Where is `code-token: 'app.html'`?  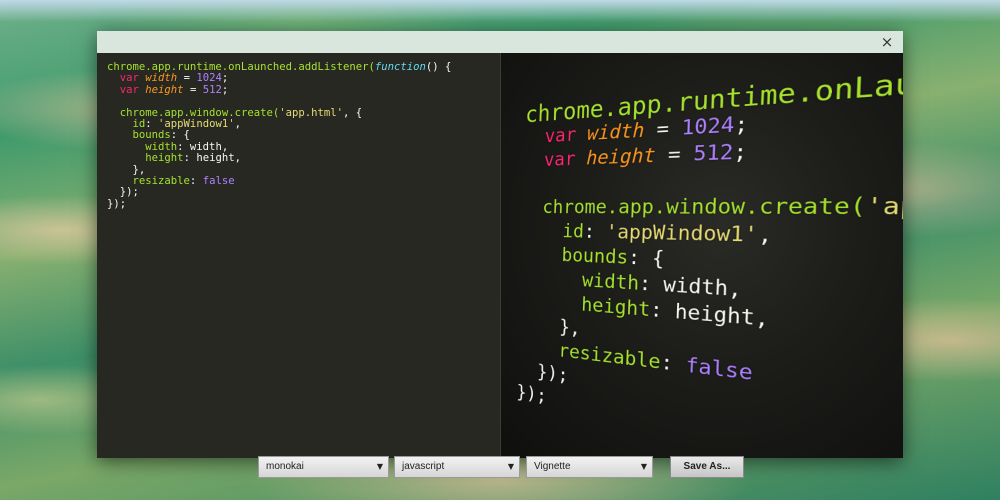
code-token: 'app.html' is located at coordinates (311, 112).